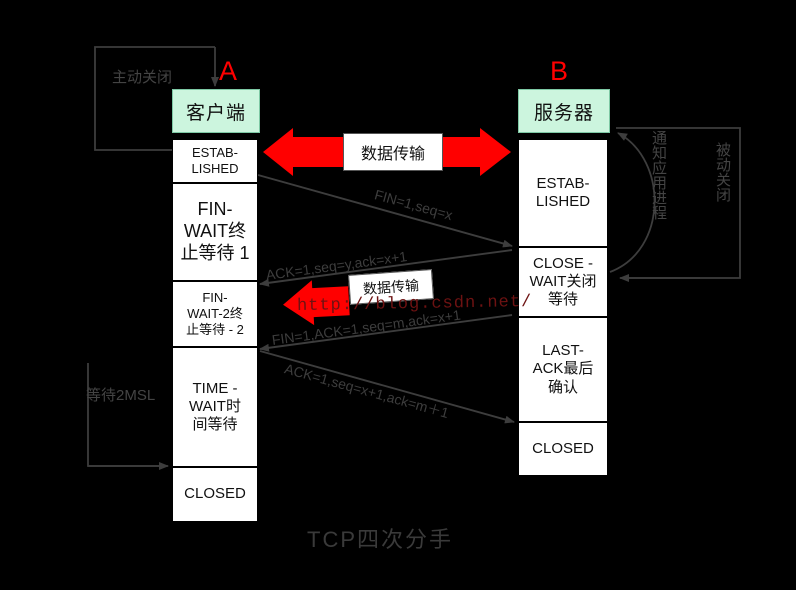 The height and width of the screenshot is (590, 796). Describe the element at coordinates (215, 388) in the screenshot. I see `state-line-1: TIME -` at that location.